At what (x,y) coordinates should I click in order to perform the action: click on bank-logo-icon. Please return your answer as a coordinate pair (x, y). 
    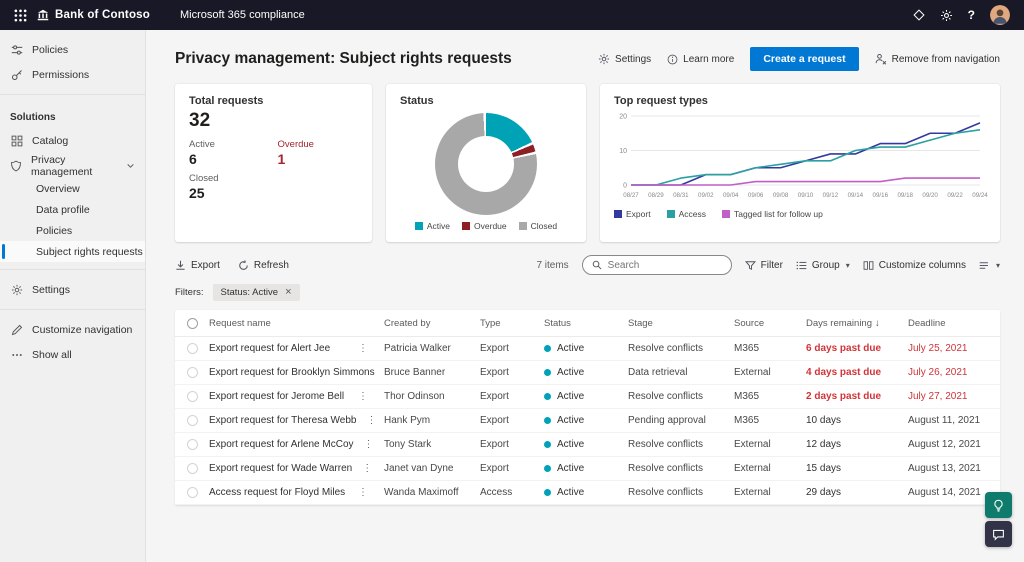
    Looking at the image, I should click on (43, 15).